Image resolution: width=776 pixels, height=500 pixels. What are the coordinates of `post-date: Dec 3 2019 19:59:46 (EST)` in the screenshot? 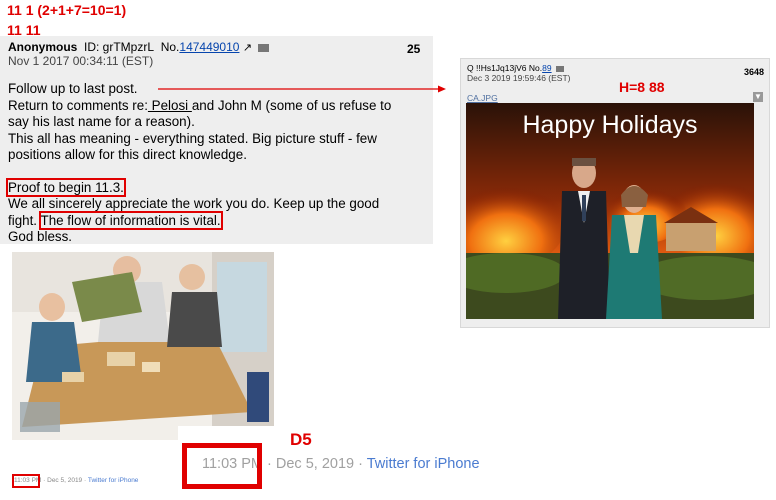 It's located at (519, 78).